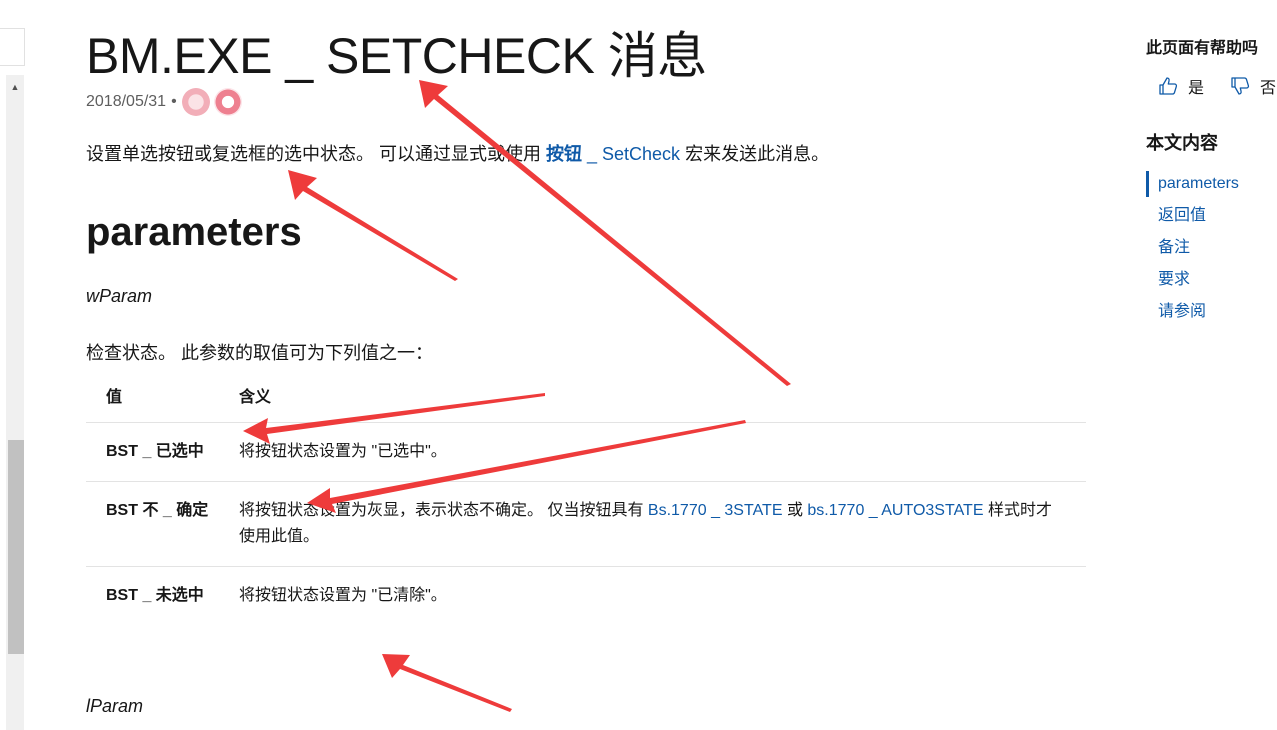 This screenshot has height=730, width=1277. Describe the element at coordinates (152, 397) in the screenshot. I see `column-header-value: 值` at that location.